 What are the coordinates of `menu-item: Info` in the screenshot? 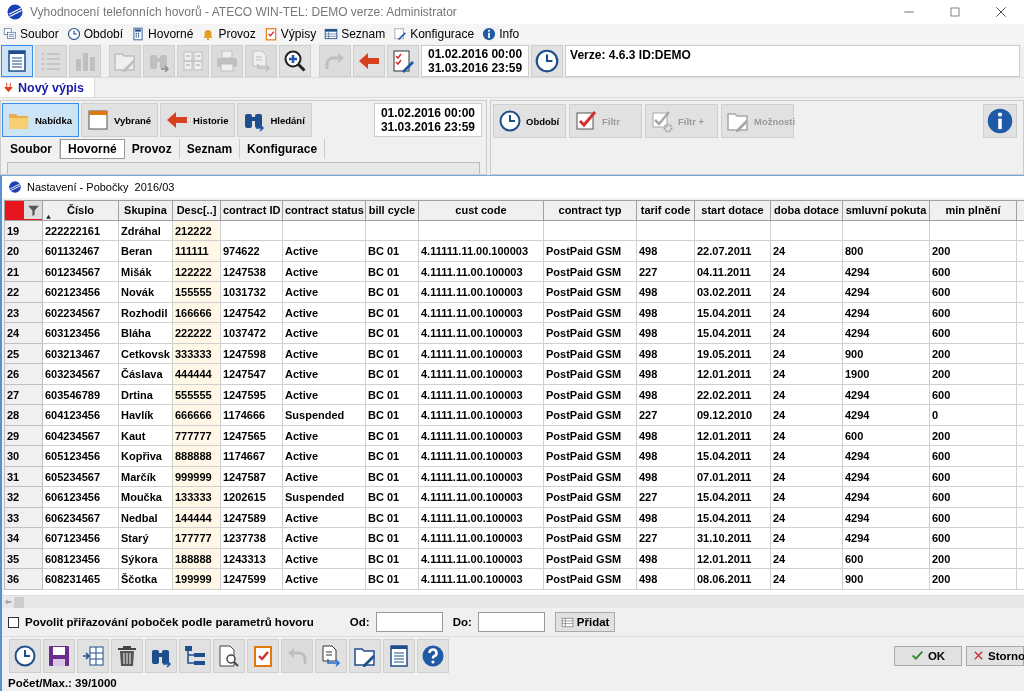 It's located at (509, 34).